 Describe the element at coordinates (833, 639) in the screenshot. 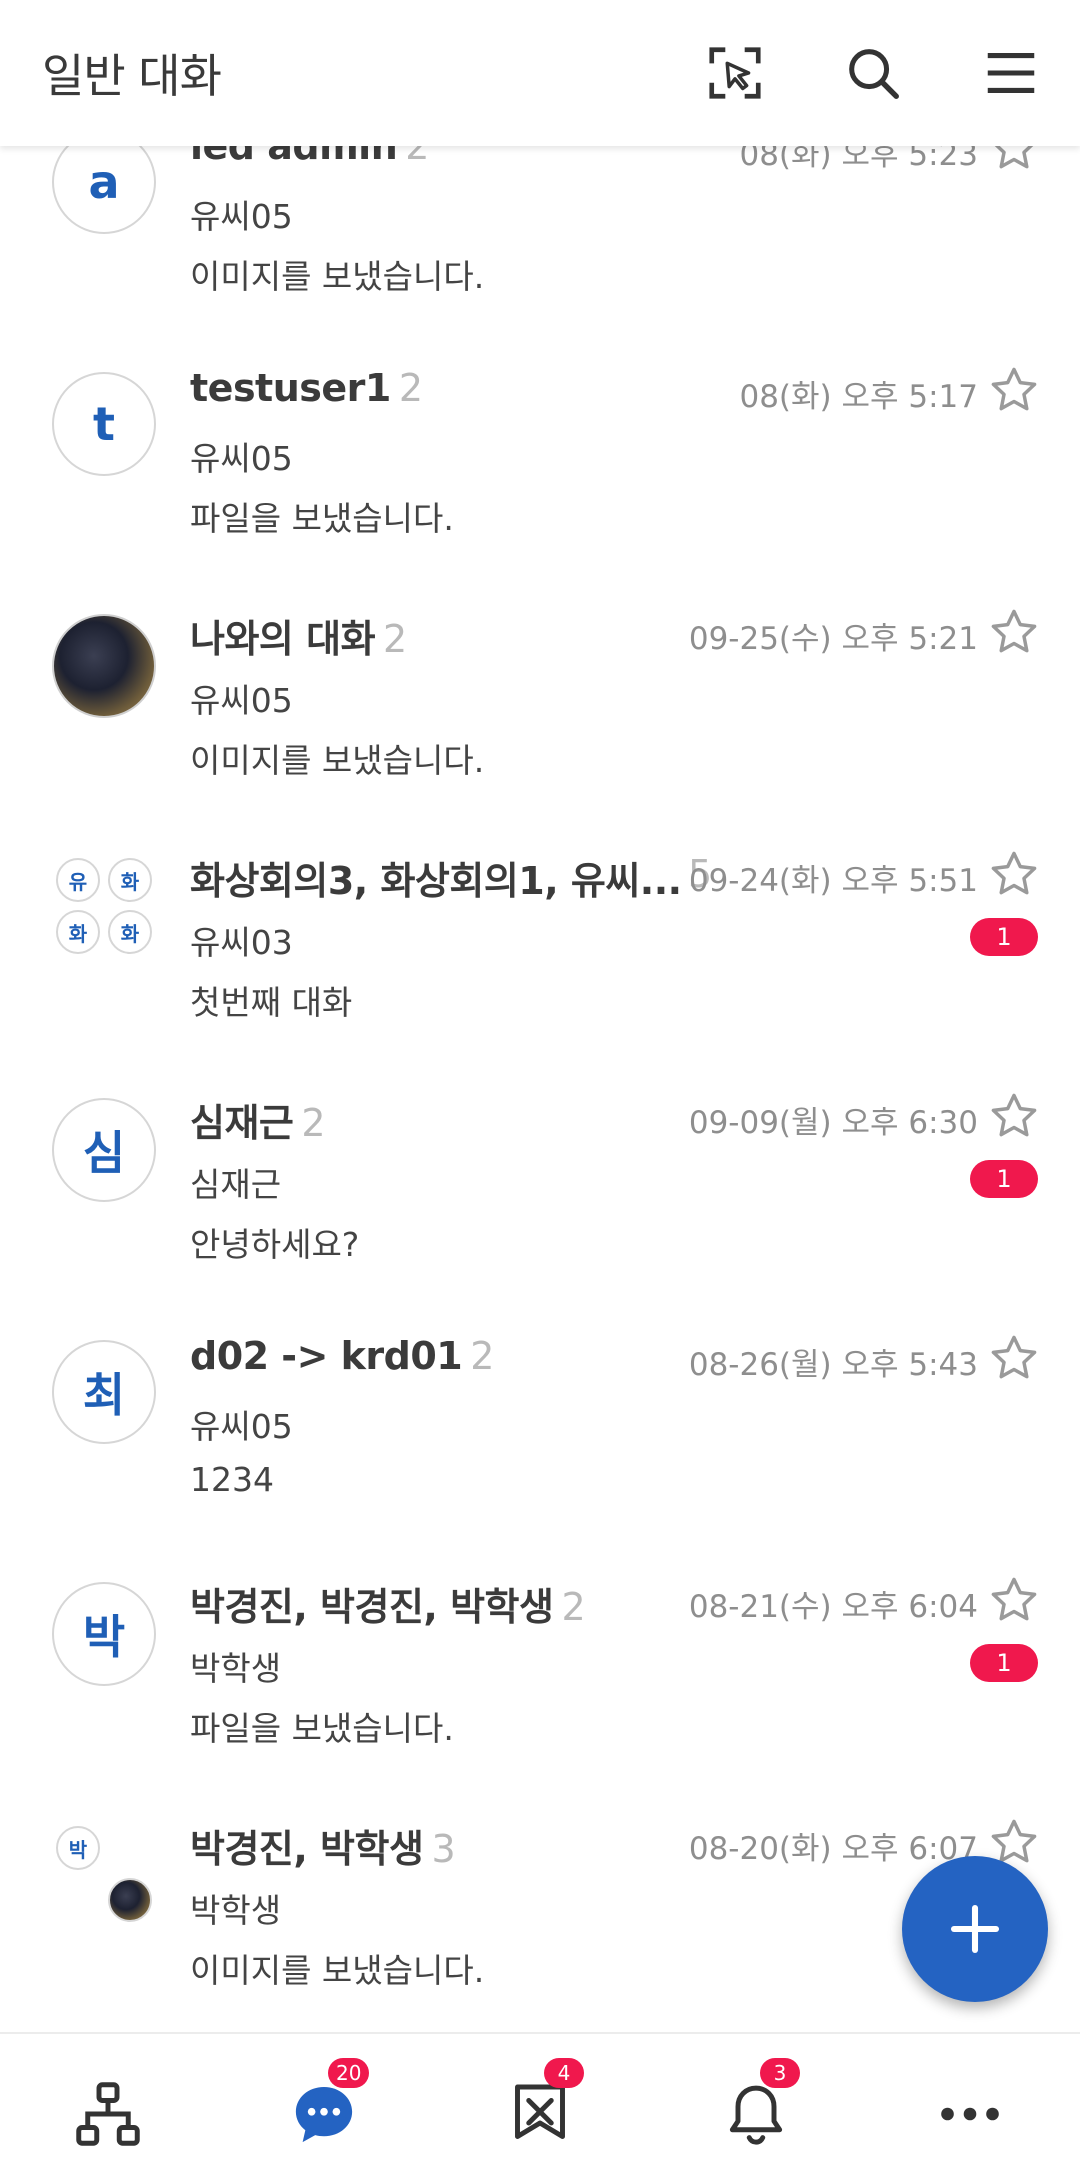

I see `chat-time: 09-25(수) 오후 5:21` at that location.